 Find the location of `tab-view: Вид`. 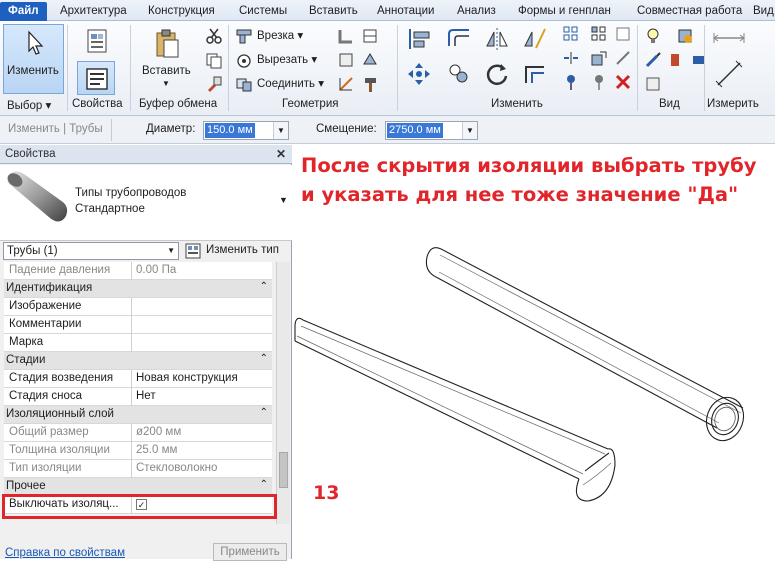

tab-view: Вид is located at coordinates (763, 11).